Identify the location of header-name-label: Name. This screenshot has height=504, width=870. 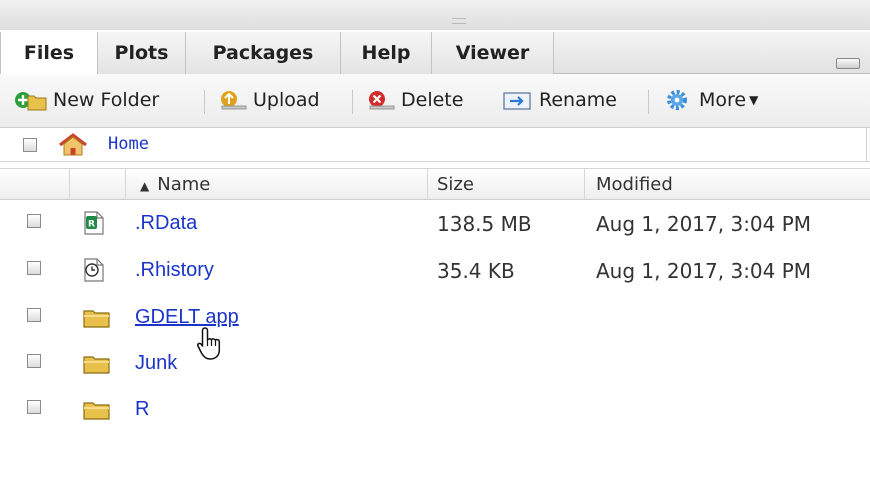
(184, 184).